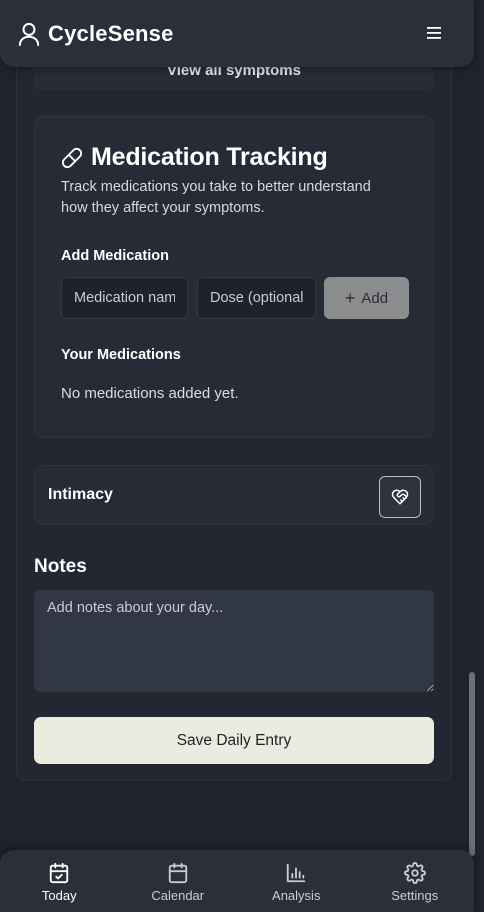  What do you see at coordinates (59, 895) in the screenshot?
I see `nav-label-today: Today` at bounding box center [59, 895].